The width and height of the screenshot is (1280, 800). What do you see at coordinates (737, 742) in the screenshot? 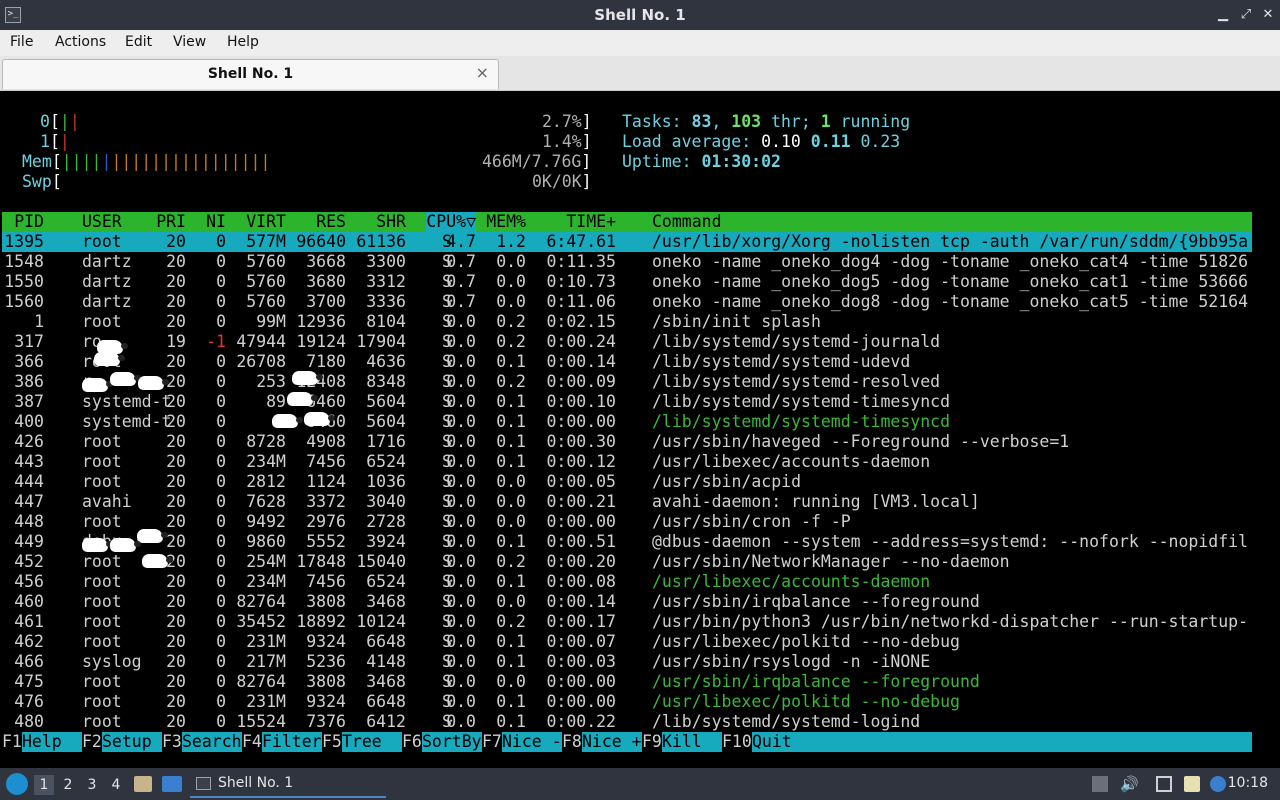
I see `fkey-f10: F10` at bounding box center [737, 742].